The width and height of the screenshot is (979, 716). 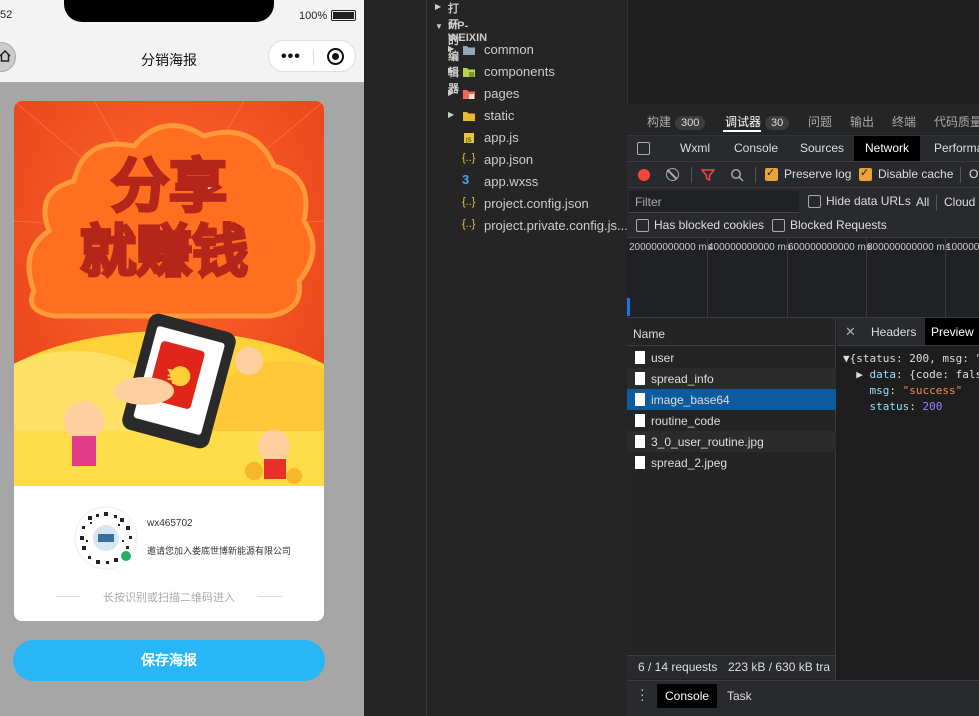 I want to click on save-poster-button: 保存海报, so click(x=169, y=660).